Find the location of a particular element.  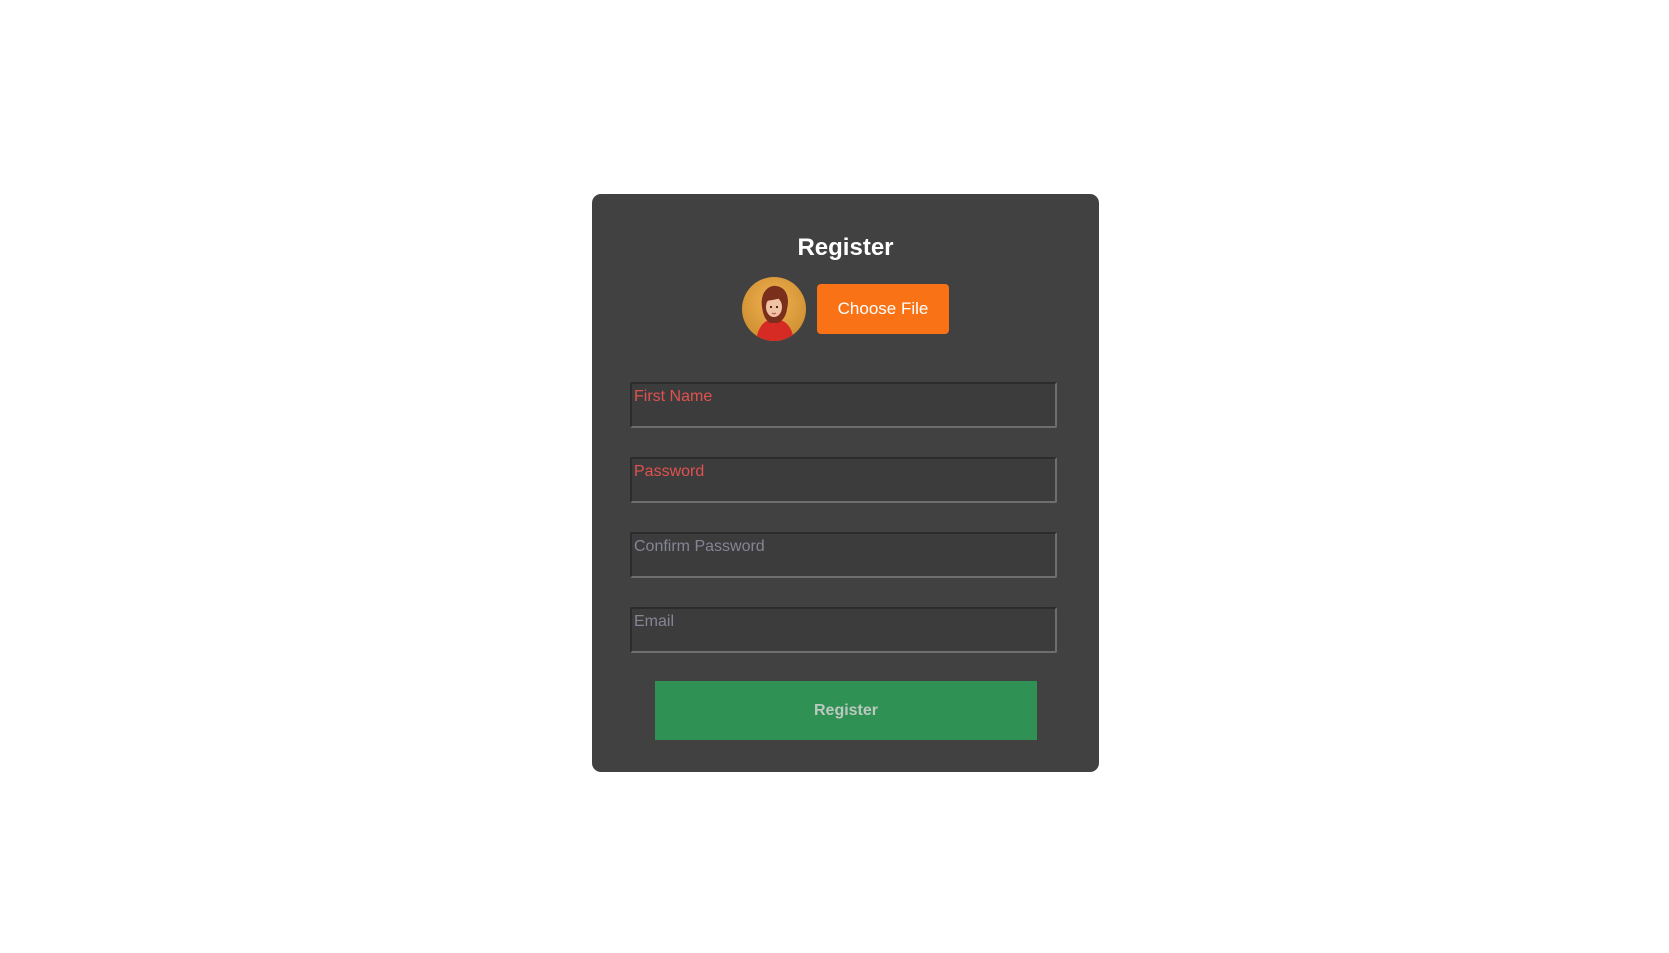

profile-photo-icon is located at coordinates (773, 309).